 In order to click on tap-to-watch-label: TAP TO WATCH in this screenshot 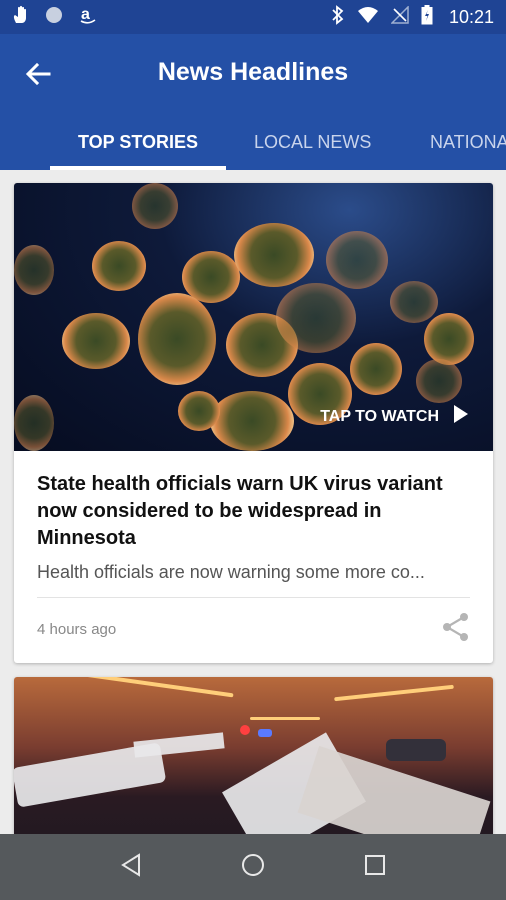, I will do `click(379, 416)`.